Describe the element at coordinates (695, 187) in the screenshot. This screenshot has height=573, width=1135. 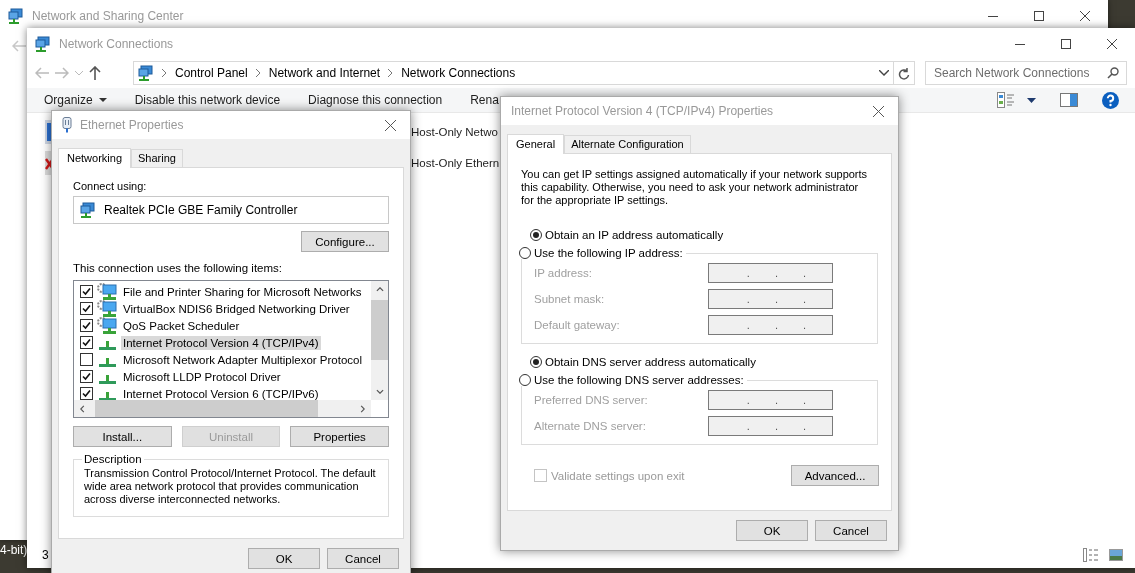
I see `intro-text: You can get IP settings assigned automatically if your network supports this capability. Otherwise, you need to ask your network administrator for the appropriate IP settings.` at that location.